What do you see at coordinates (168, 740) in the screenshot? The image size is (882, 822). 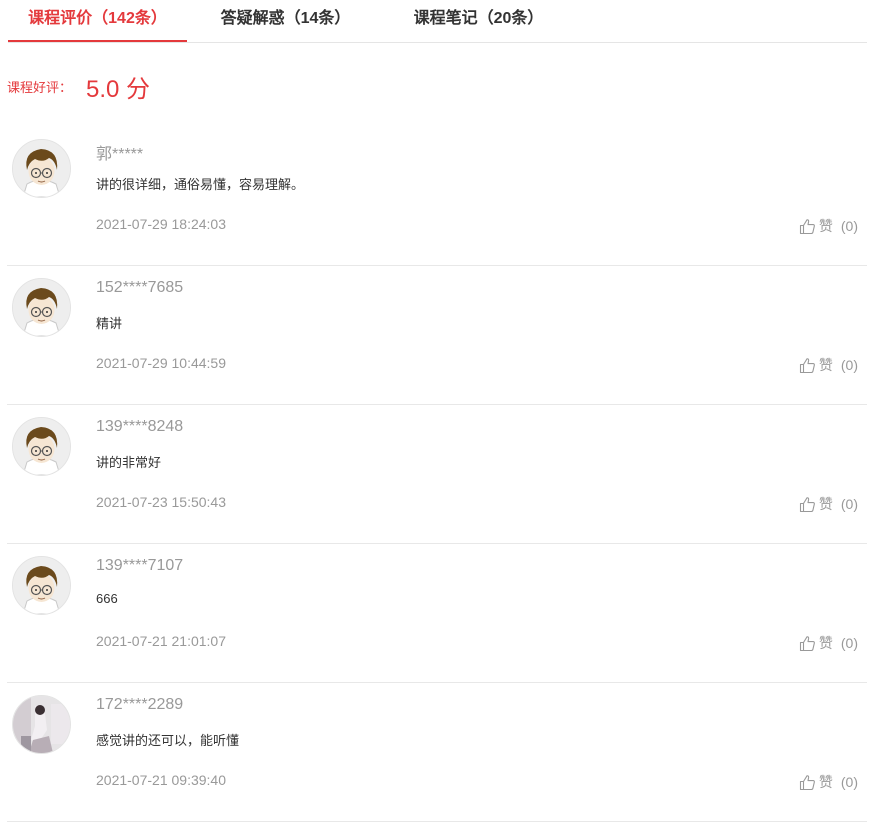 I see `review-content: 感觉讲的还可以，能听懂` at bounding box center [168, 740].